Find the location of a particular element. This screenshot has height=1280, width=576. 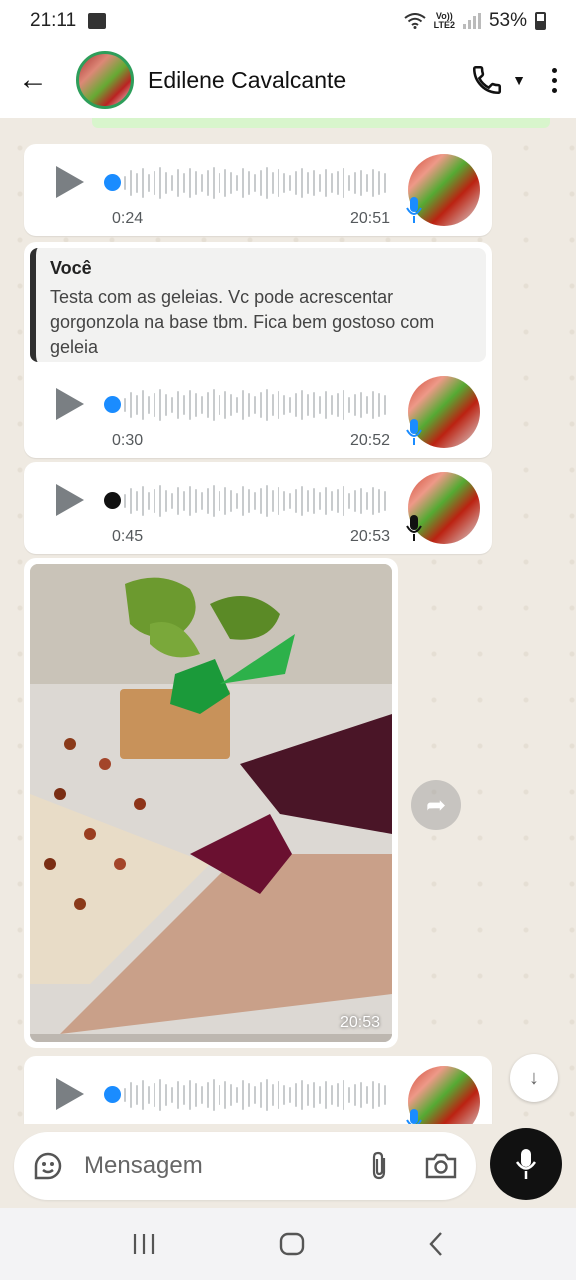

voice-duration: 0:24 is located at coordinates (128, 218).